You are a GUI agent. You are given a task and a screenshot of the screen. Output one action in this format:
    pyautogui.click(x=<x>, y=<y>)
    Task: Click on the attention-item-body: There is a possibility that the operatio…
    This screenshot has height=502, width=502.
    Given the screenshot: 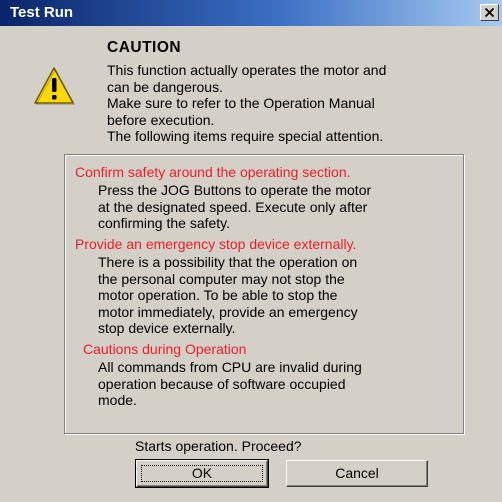 What is the action you would take?
    pyautogui.click(x=228, y=295)
    